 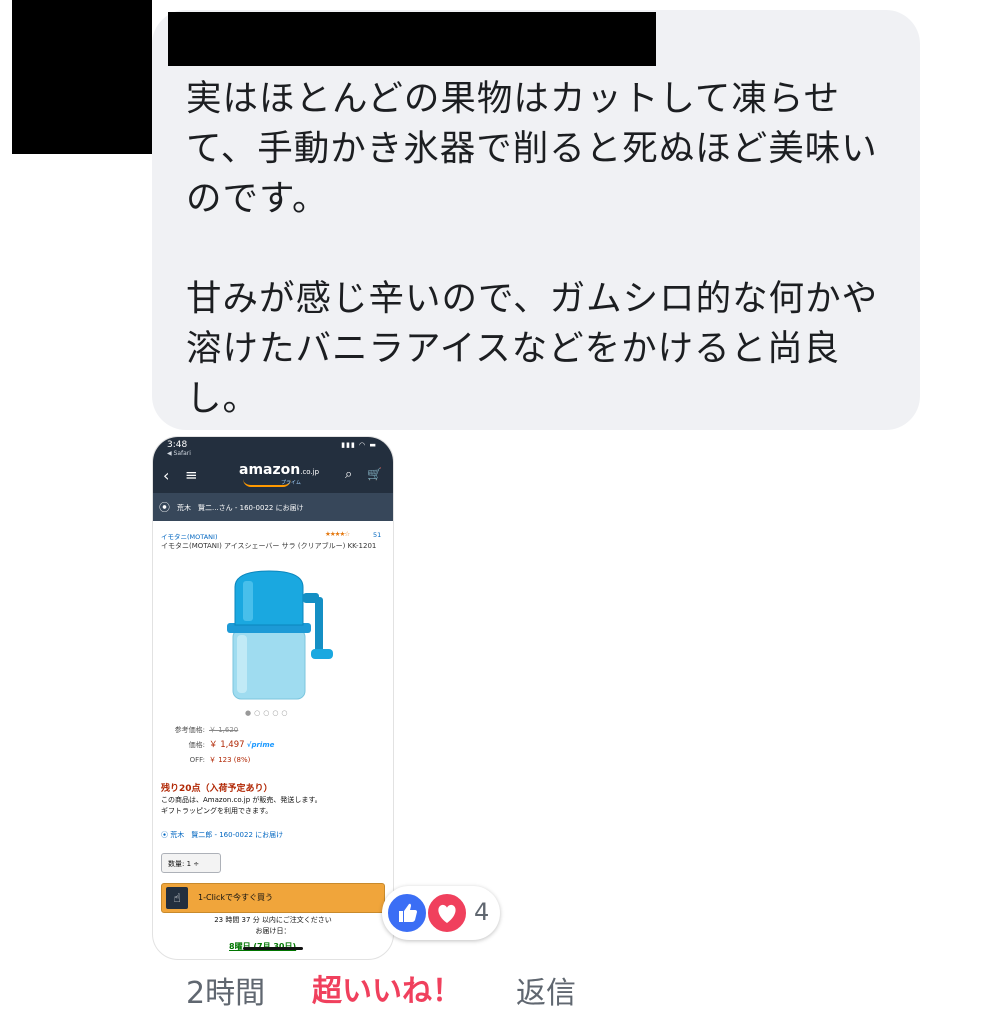 What do you see at coordinates (268, 713) in the screenshot?
I see `image-carousel-dots: ●○○○○` at bounding box center [268, 713].